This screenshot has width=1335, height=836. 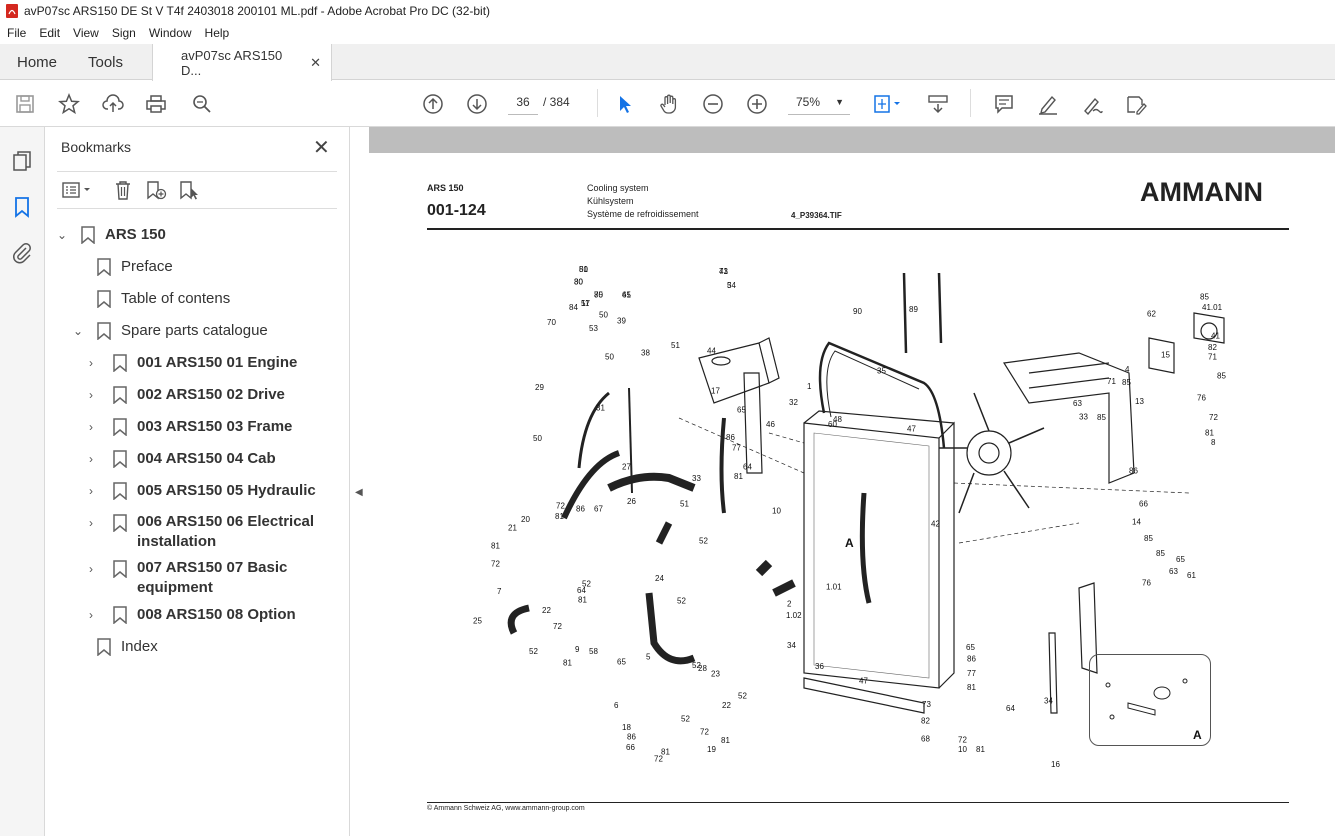 I want to click on part-callout: 27, so click(x=626, y=467).